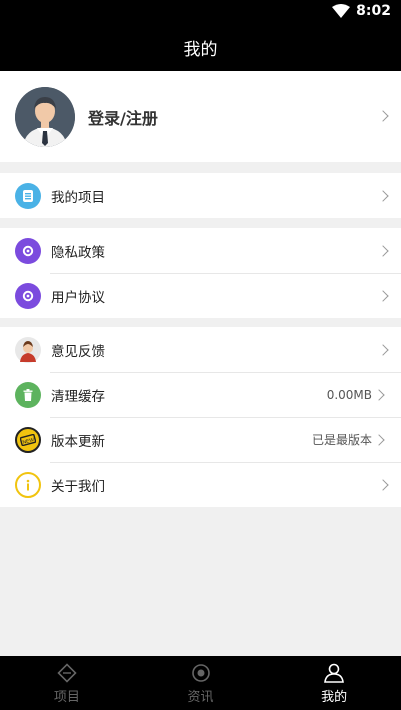 The height and width of the screenshot is (710, 401). Describe the element at coordinates (200, 295) in the screenshot. I see `user-agreement-row: 用户协议` at that location.